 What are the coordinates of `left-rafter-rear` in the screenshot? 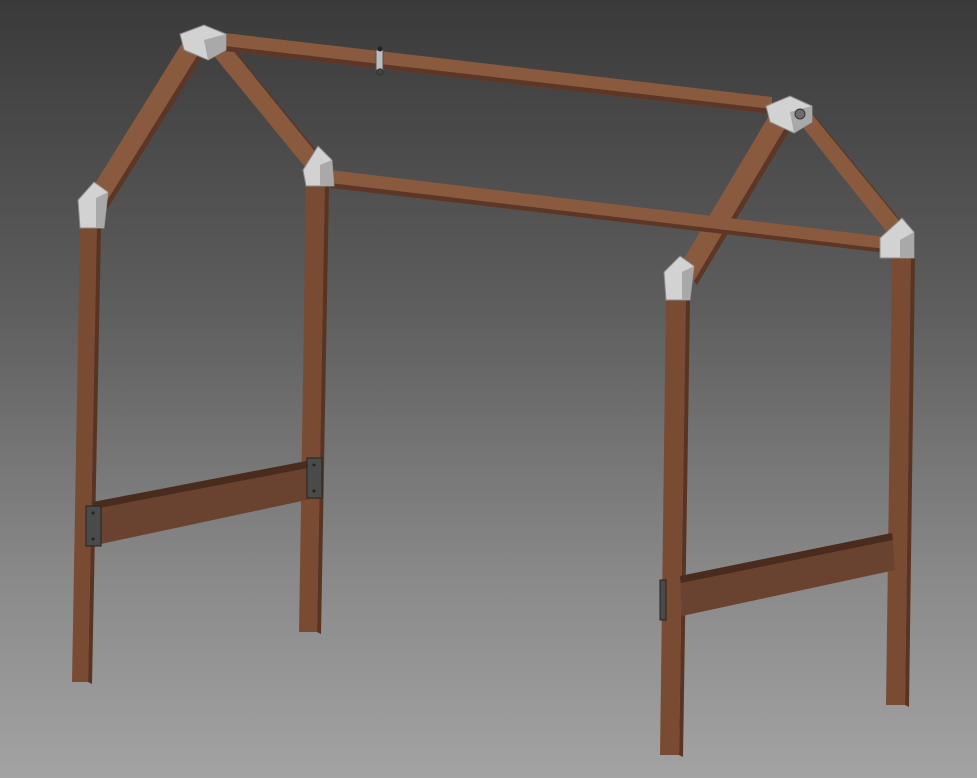 It's located at (146, 124).